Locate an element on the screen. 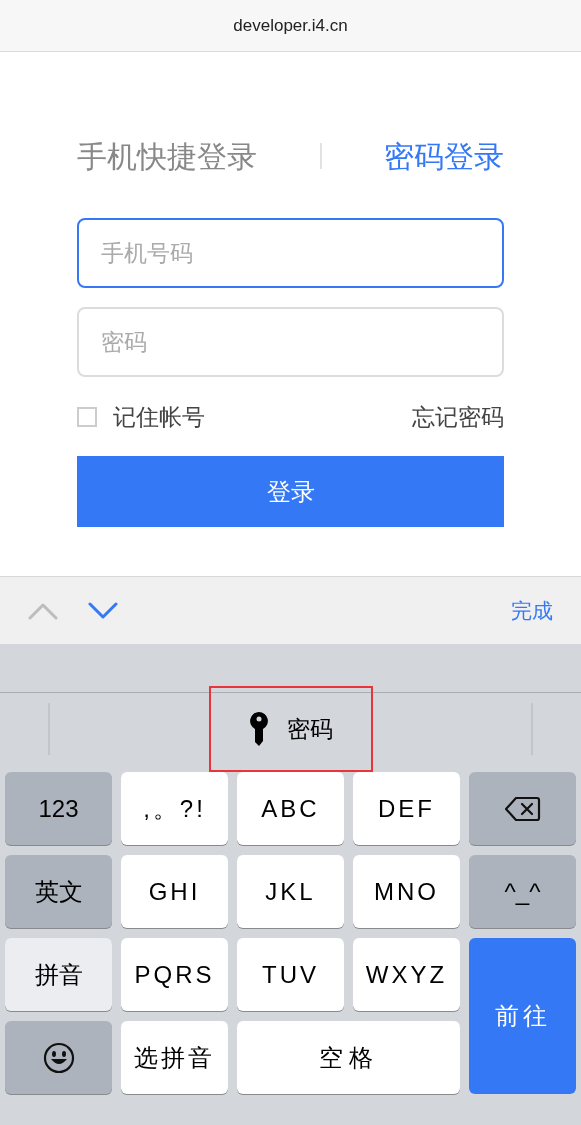  keyboard-key: 123 is located at coordinates (58, 808).